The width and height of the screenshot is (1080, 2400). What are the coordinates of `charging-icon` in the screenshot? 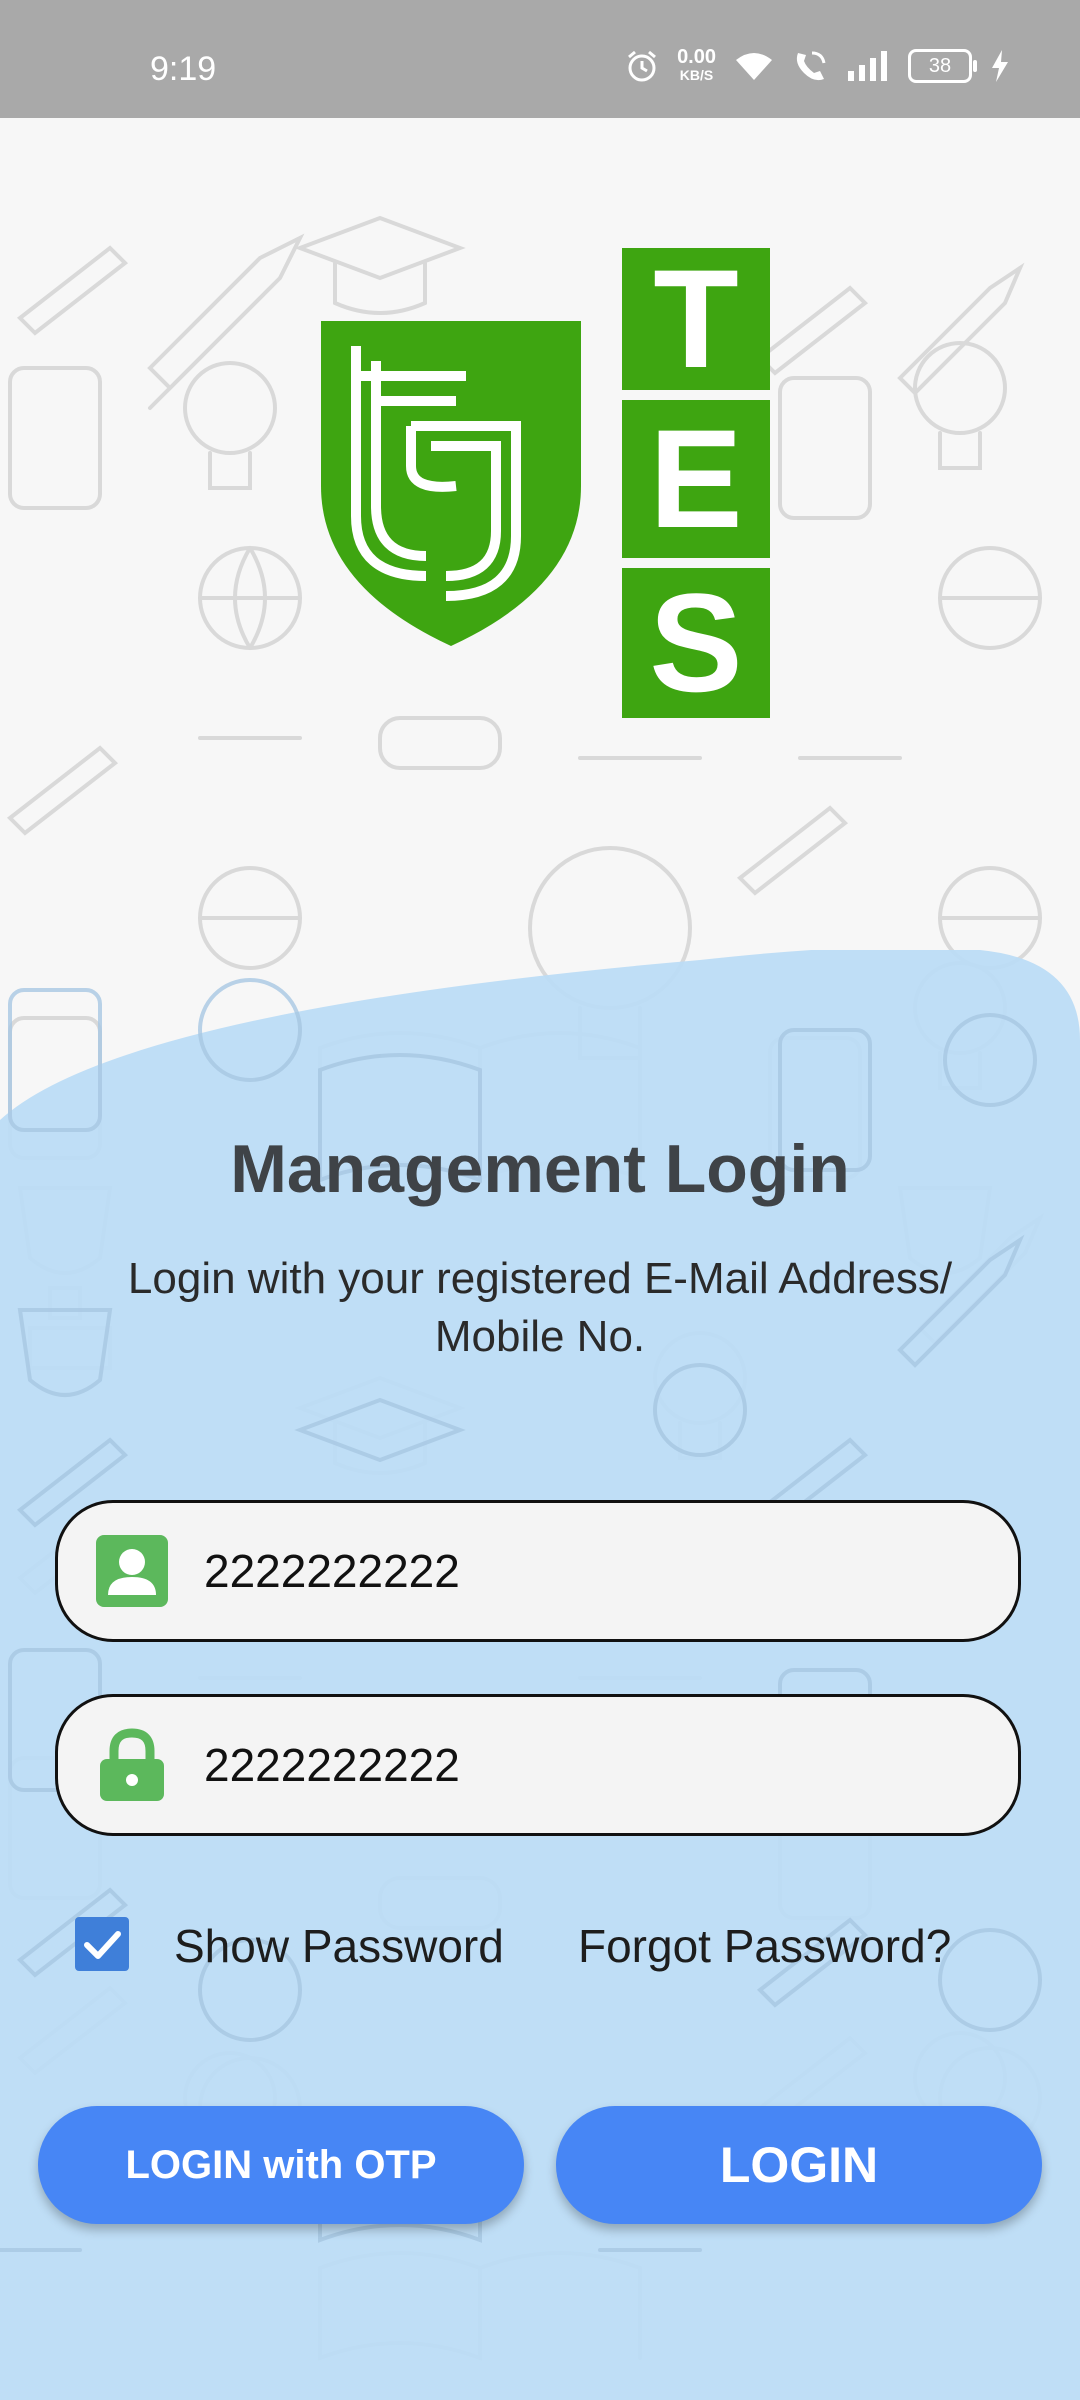 It's located at (1000, 66).